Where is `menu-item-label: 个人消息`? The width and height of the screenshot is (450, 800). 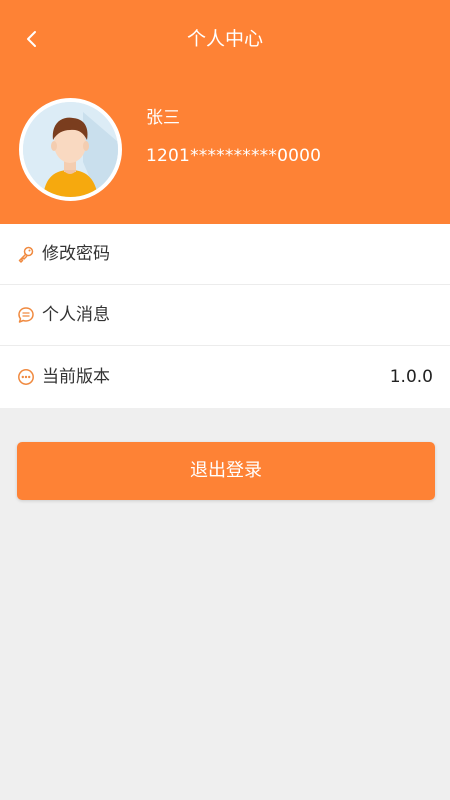
menu-item-label: 个人消息 is located at coordinates (76, 315).